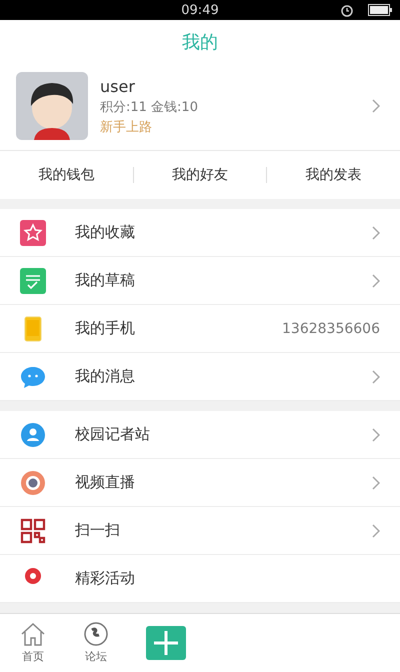 The image size is (400, 672). Describe the element at coordinates (33, 634) in the screenshot. I see `home-icon` at that location.